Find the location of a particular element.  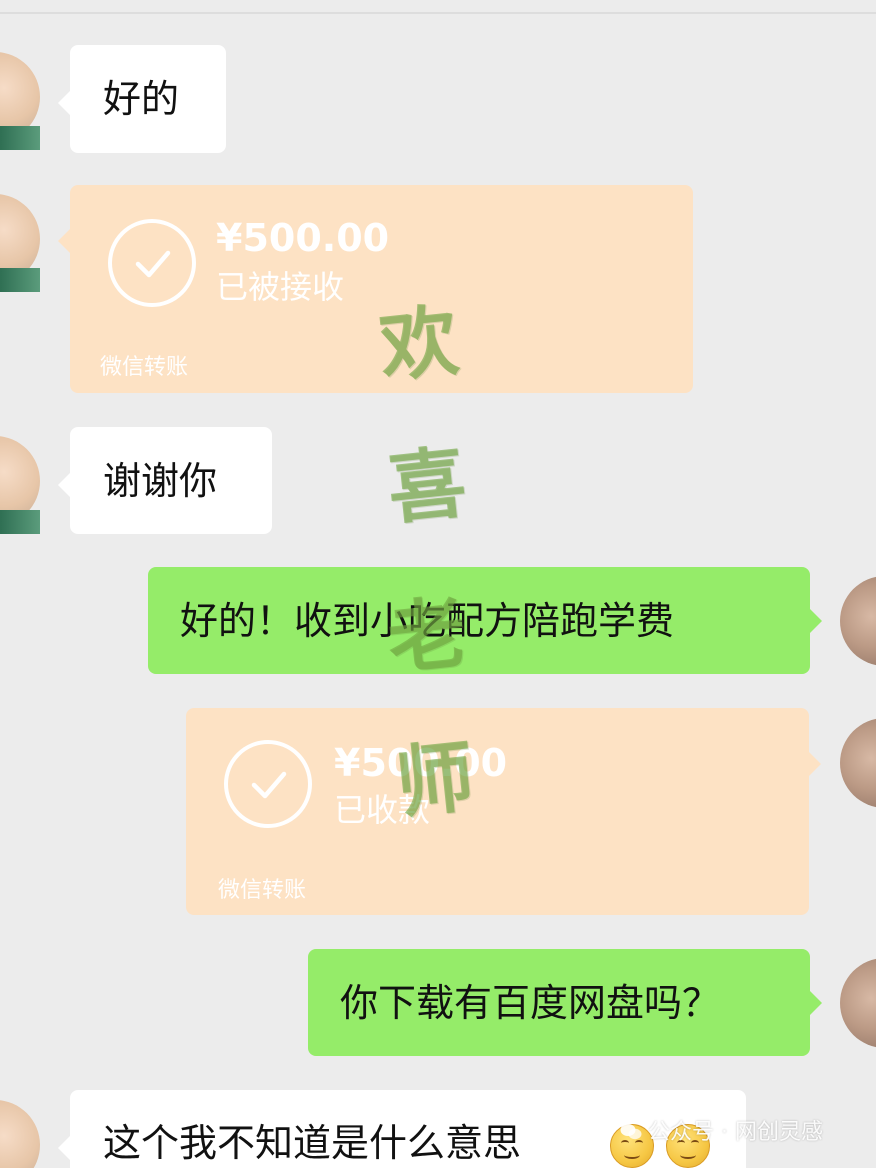

top-divider is located at coordinates (438, 13).